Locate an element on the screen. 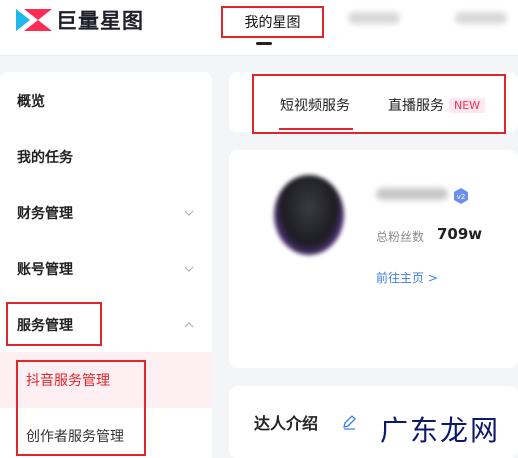 This screenshot has height=458, width=518. tab-live-label: 直播服务 is located at coordinates (416, 106).